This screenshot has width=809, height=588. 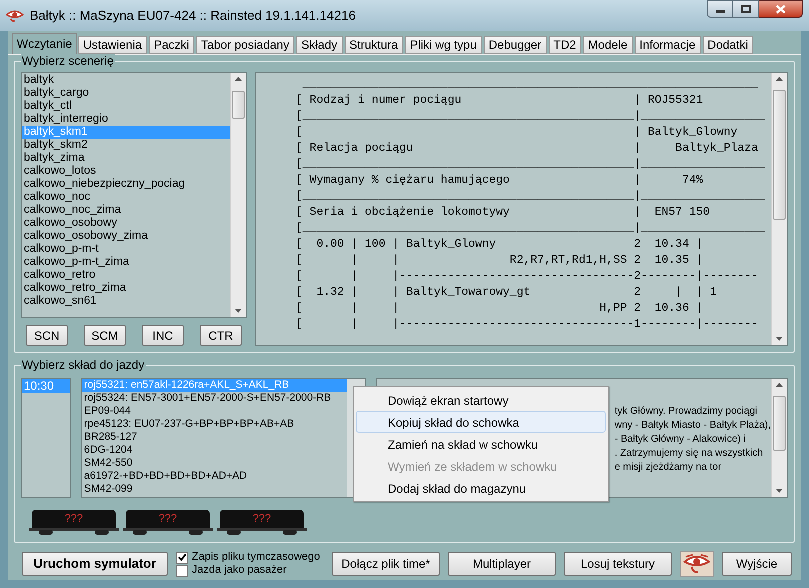 I want to click on scenery-item: baltyk_skm2, so click(x=126, y=145).